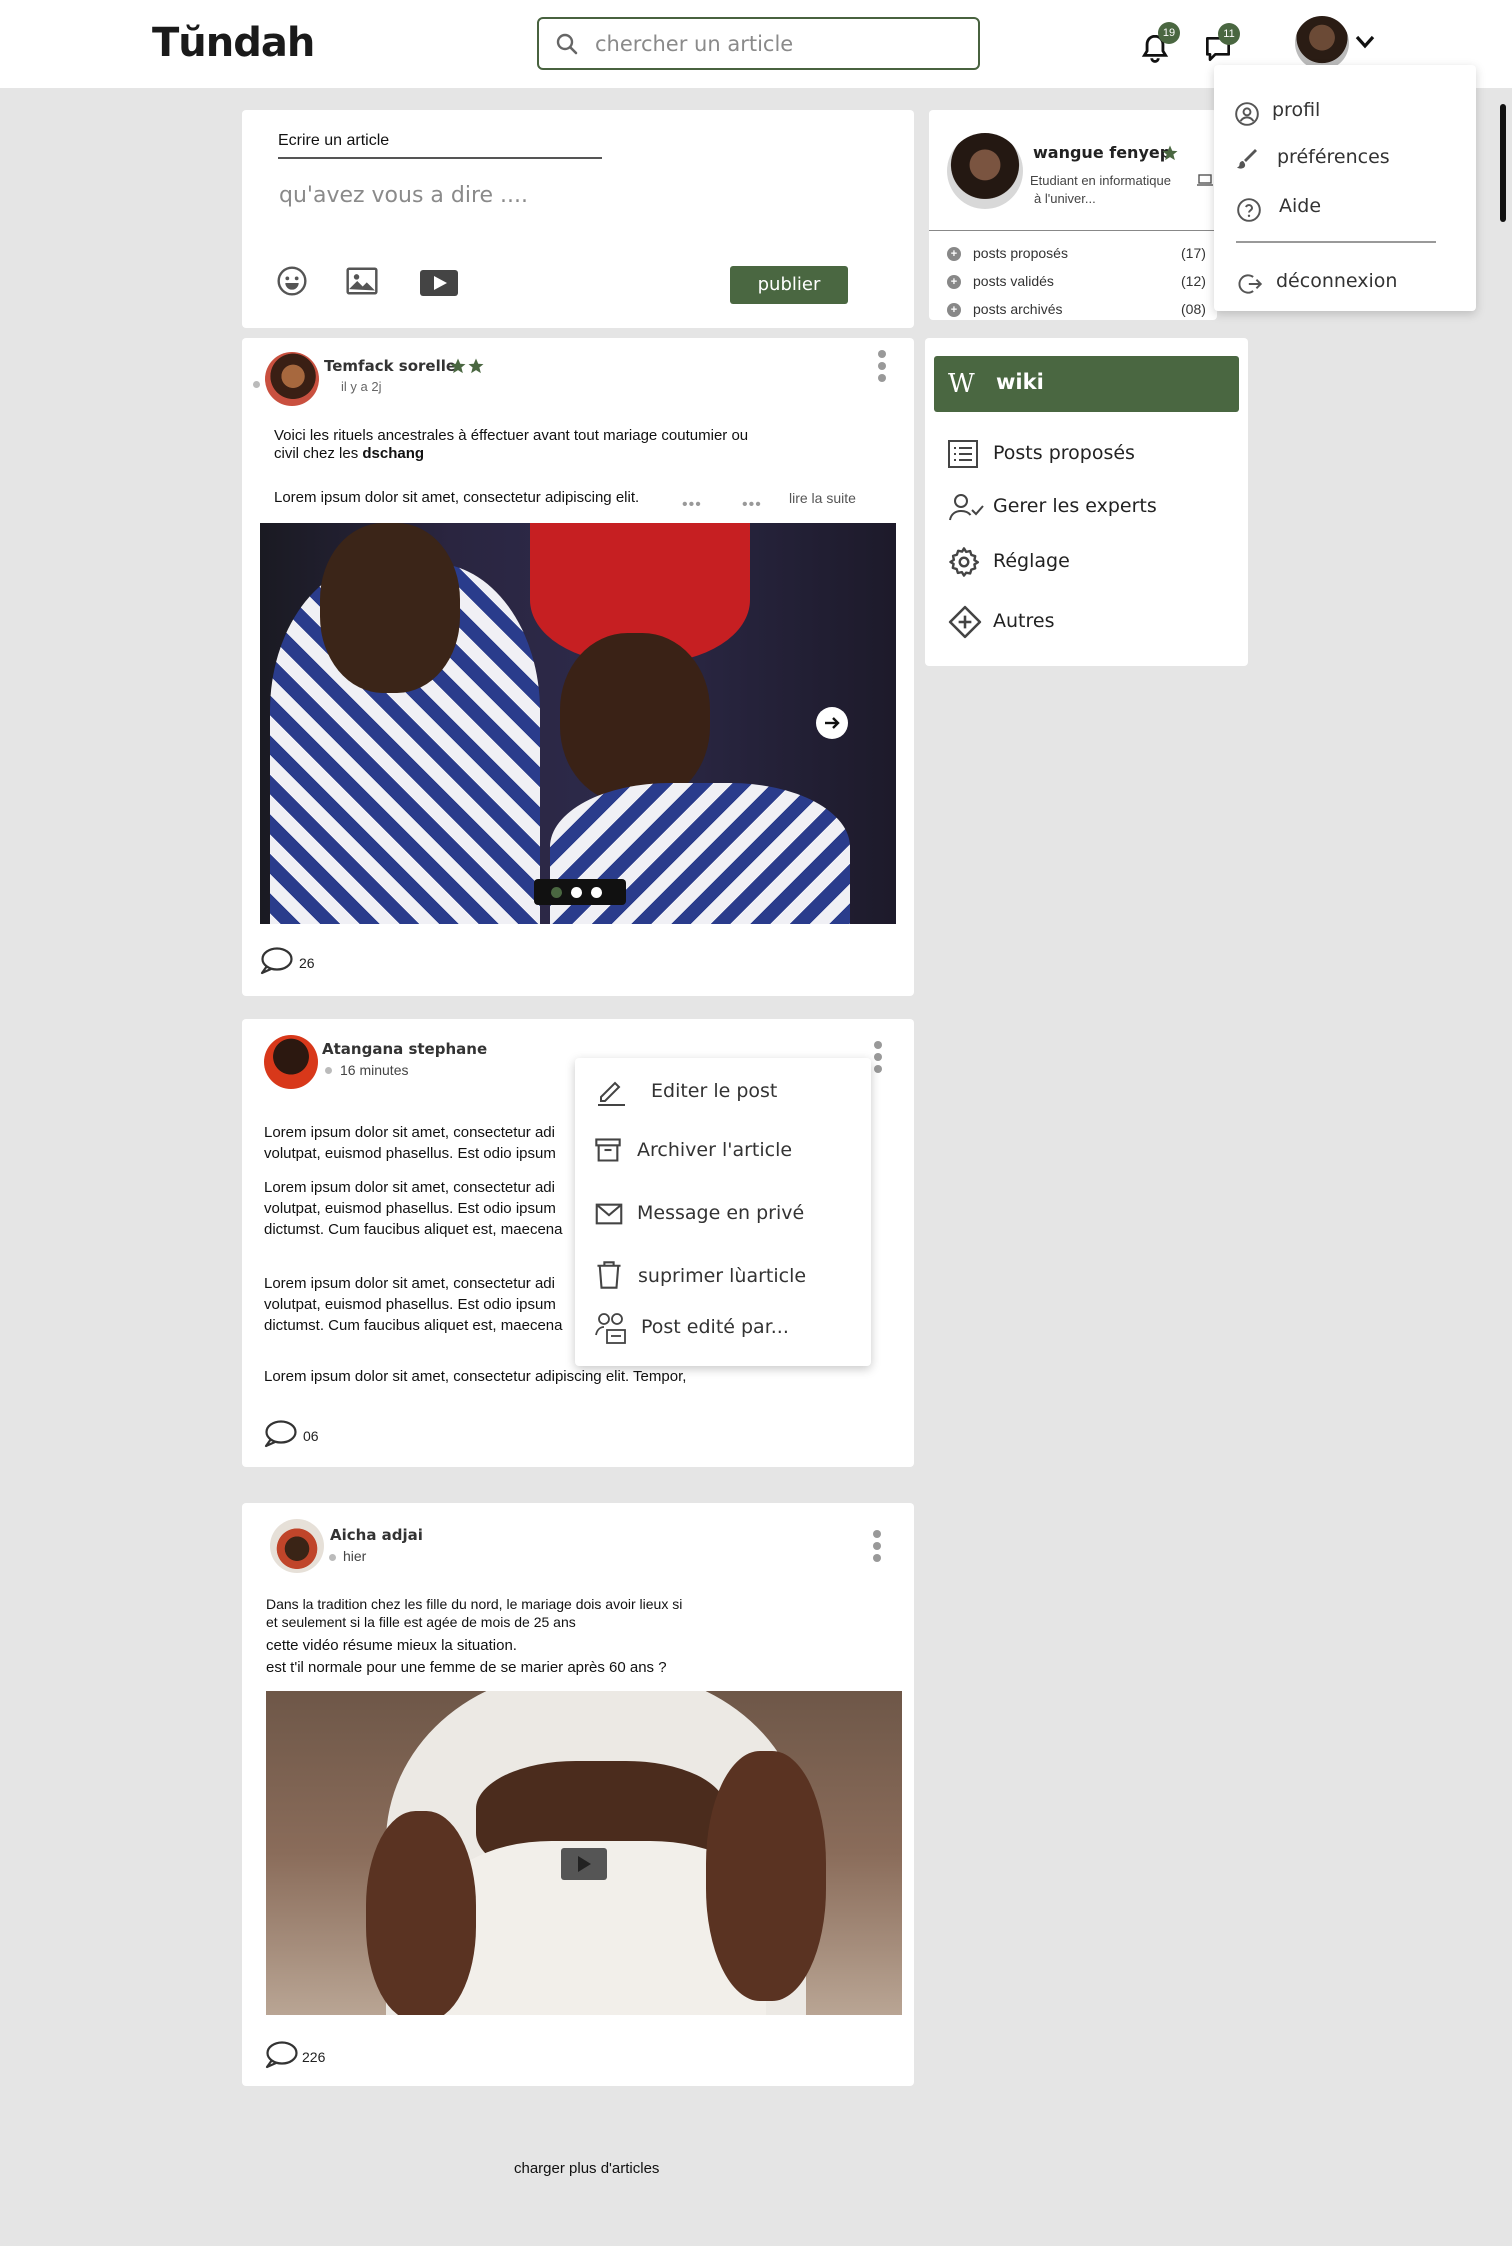 This screenshot has width=1512, height=2246. Describe the element at coordinates (1159, 45) in the screenshot. I see `notifications-button: 19` at that location.